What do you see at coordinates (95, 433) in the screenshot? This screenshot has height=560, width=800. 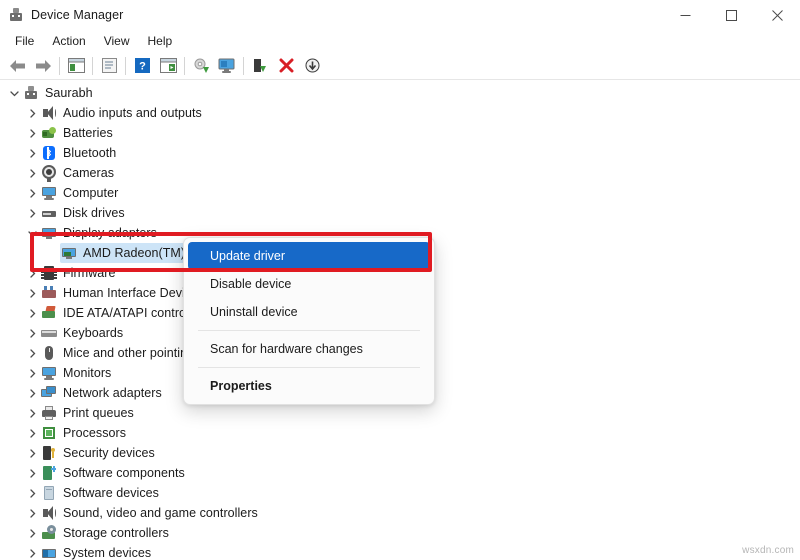 I see `tree-item-label: Processors` at bounding box center [95, 433].